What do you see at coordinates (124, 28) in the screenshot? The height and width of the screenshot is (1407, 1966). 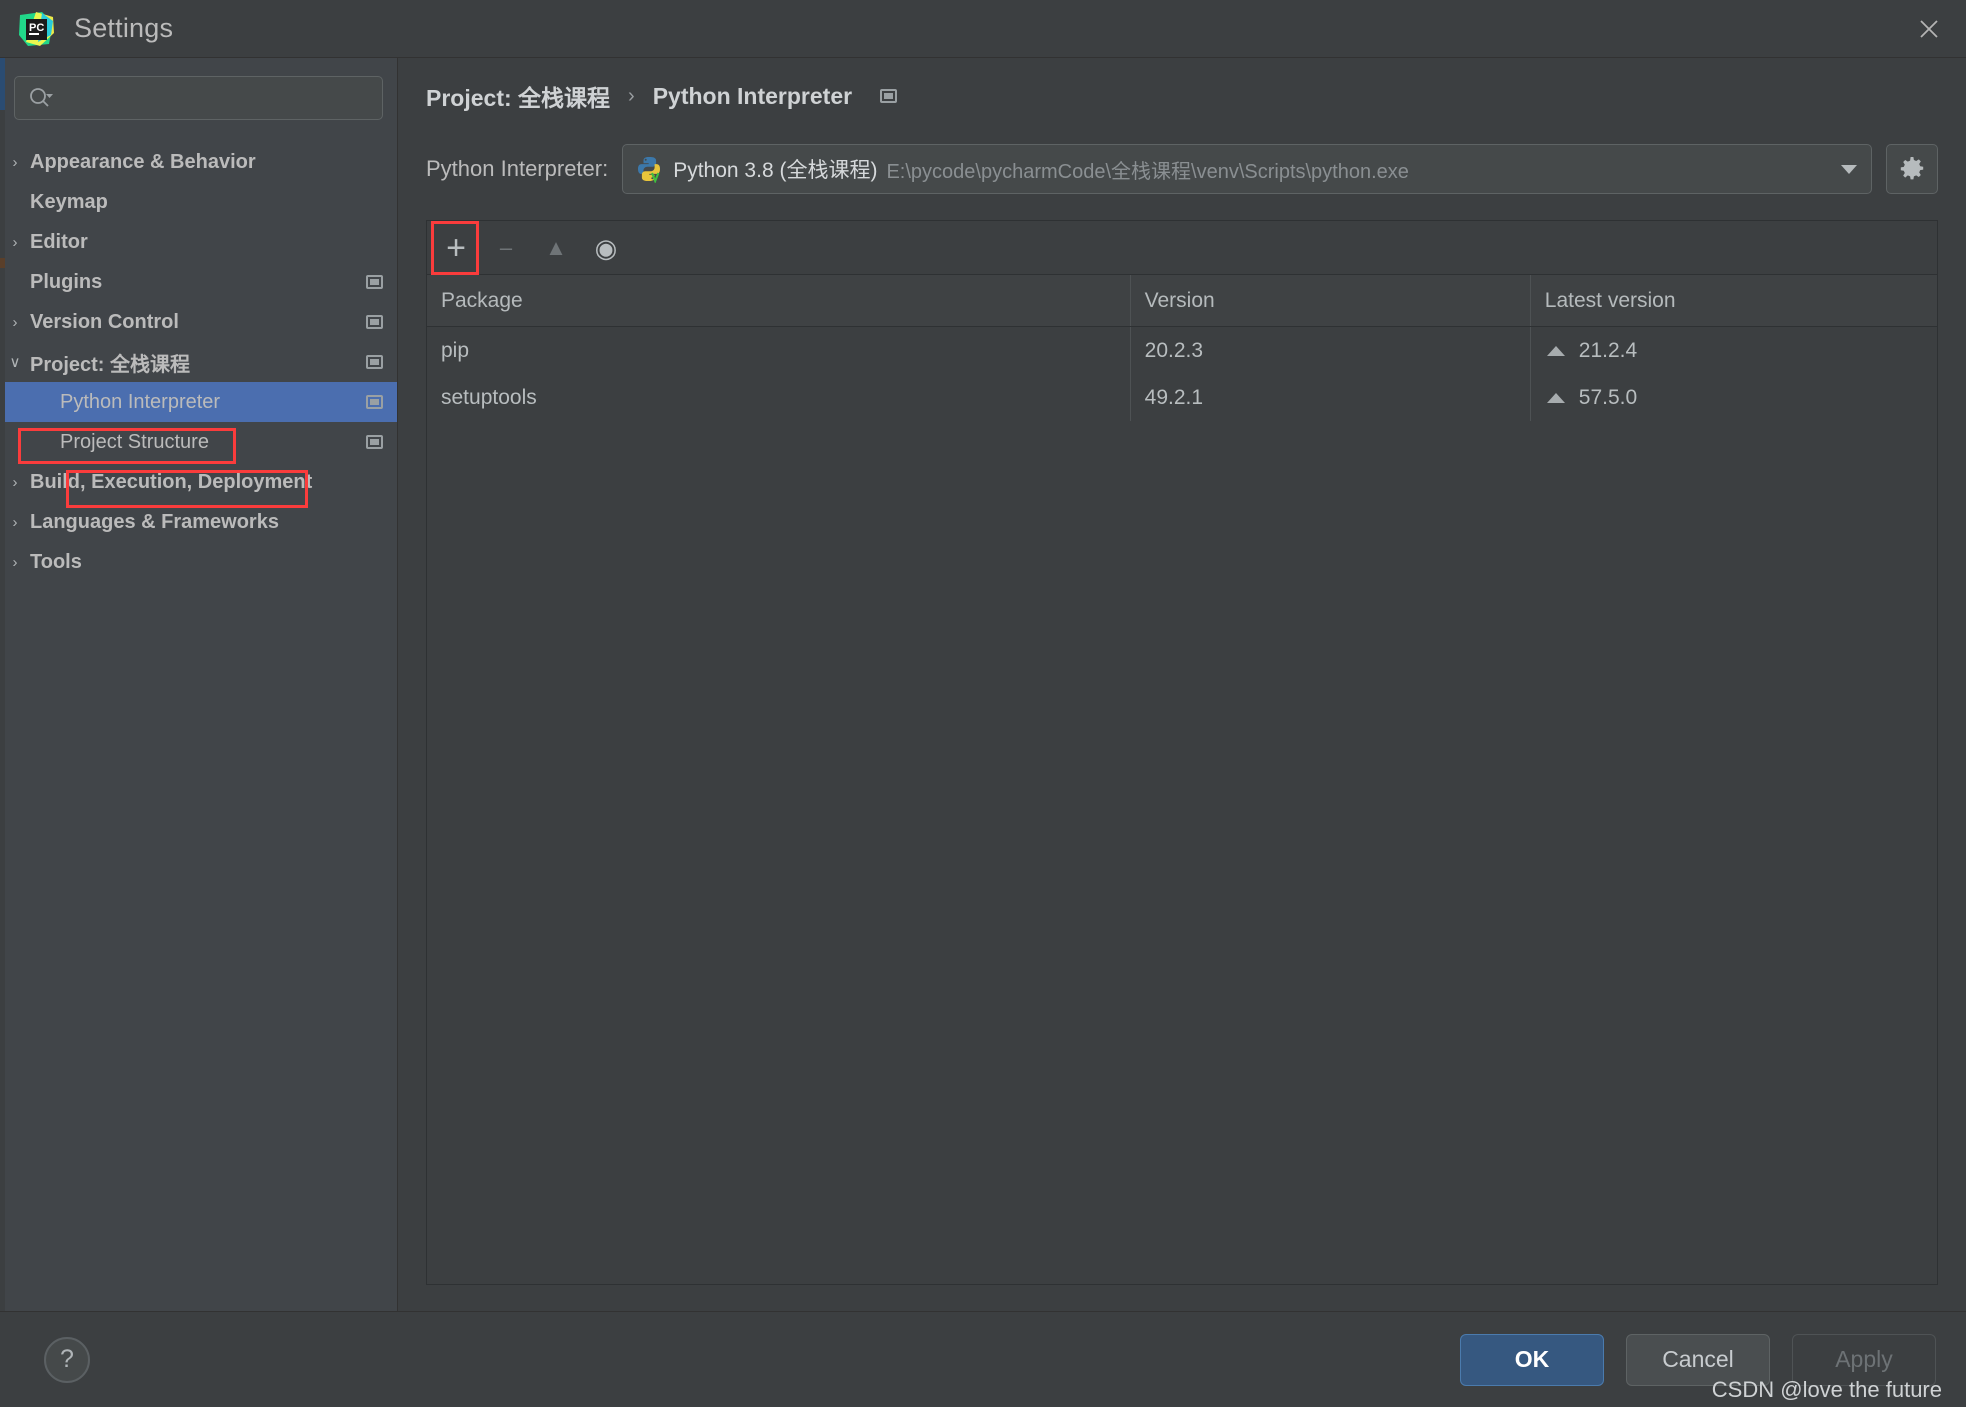 I see `window-title: Settings` at bounding box center [124, 28].